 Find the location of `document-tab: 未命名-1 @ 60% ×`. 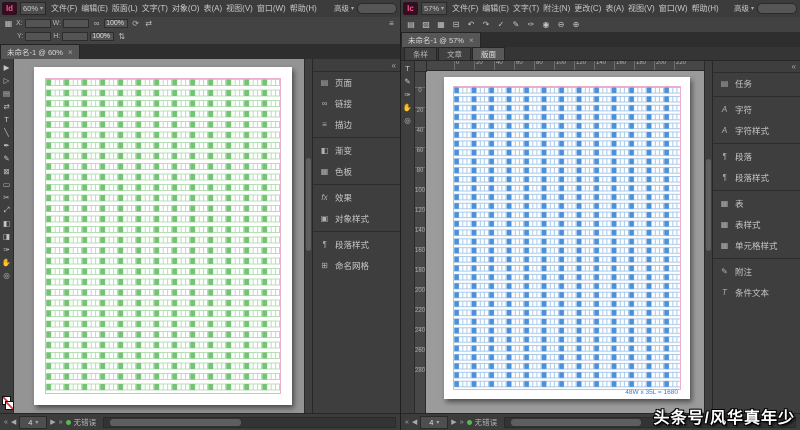

document-tab: 未命名-1 @ 60% × is located at coordinates (40, 51).